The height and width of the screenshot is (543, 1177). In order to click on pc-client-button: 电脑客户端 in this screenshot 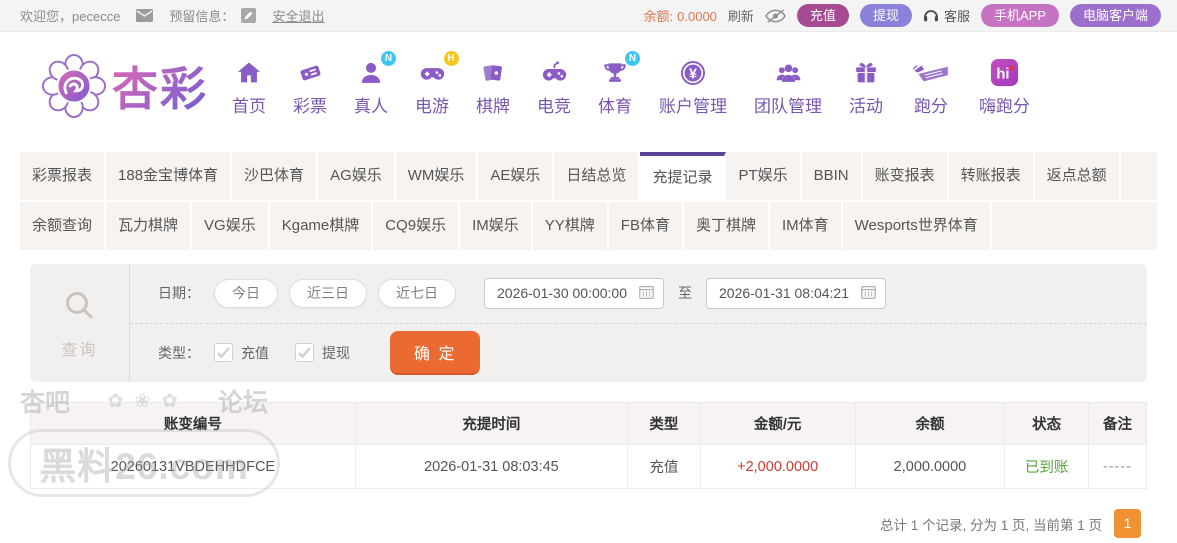, I will do `click(1115, 15)`.